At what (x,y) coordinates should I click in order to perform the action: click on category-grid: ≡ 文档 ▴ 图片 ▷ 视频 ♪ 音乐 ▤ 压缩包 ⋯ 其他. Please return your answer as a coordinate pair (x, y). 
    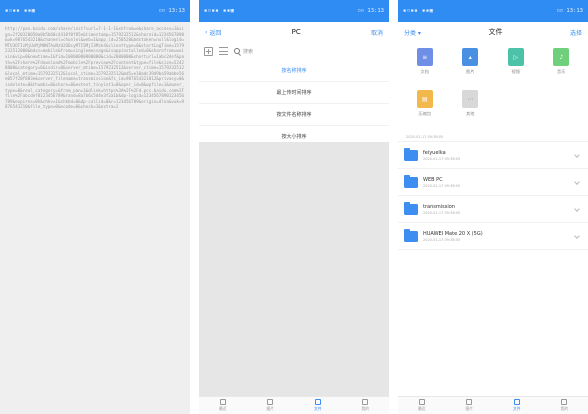
    Looking at the image, I should click on (493, 87).